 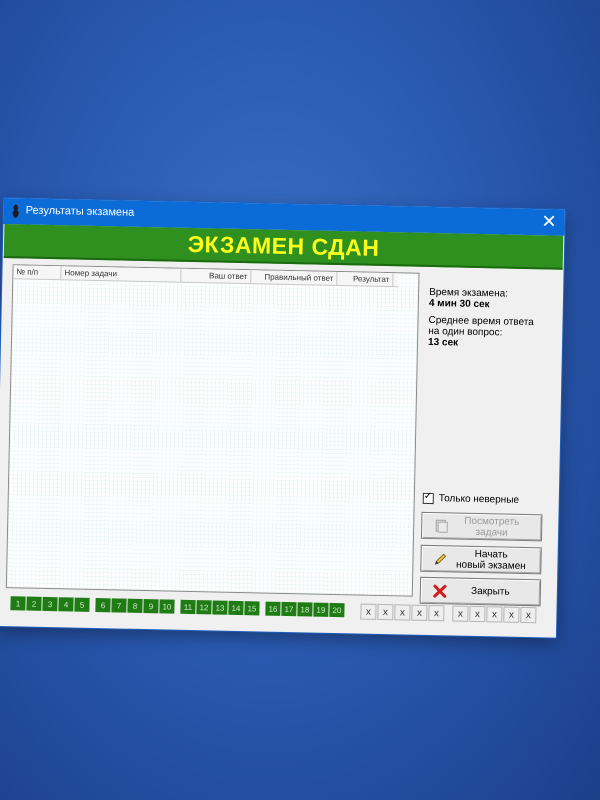 What do you see at coordinates (440, 559) in the screenshot?
I see `pencil-icon` at bounding box center [440, 559].